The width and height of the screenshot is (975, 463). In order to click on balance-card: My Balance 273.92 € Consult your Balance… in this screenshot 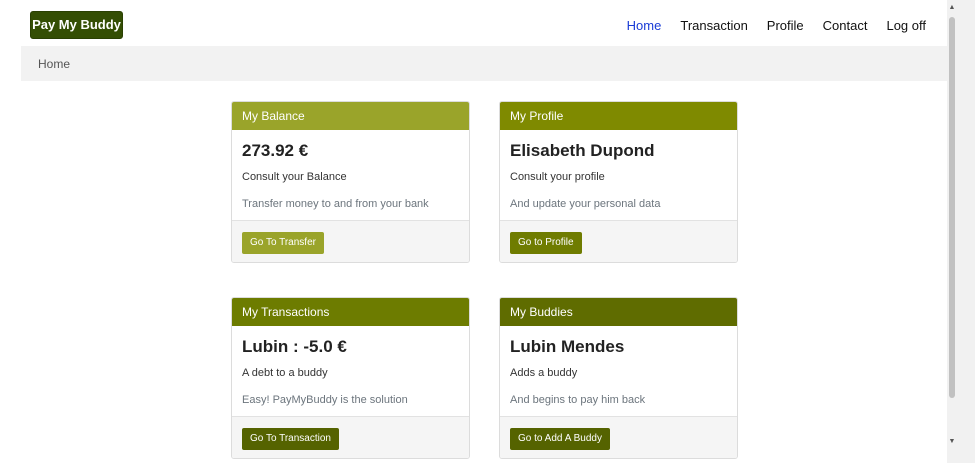, I will do `click(350, 182)`.